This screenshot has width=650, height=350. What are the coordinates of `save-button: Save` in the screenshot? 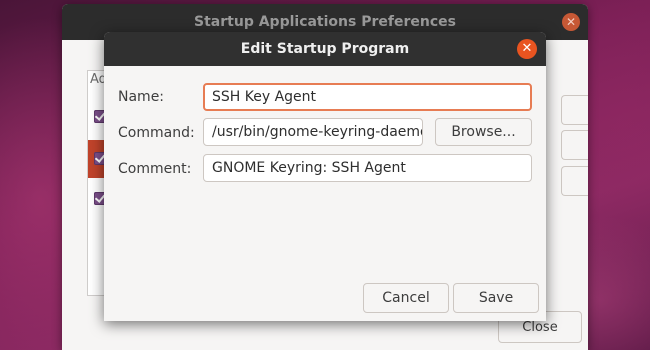 It's located at (496, 298).